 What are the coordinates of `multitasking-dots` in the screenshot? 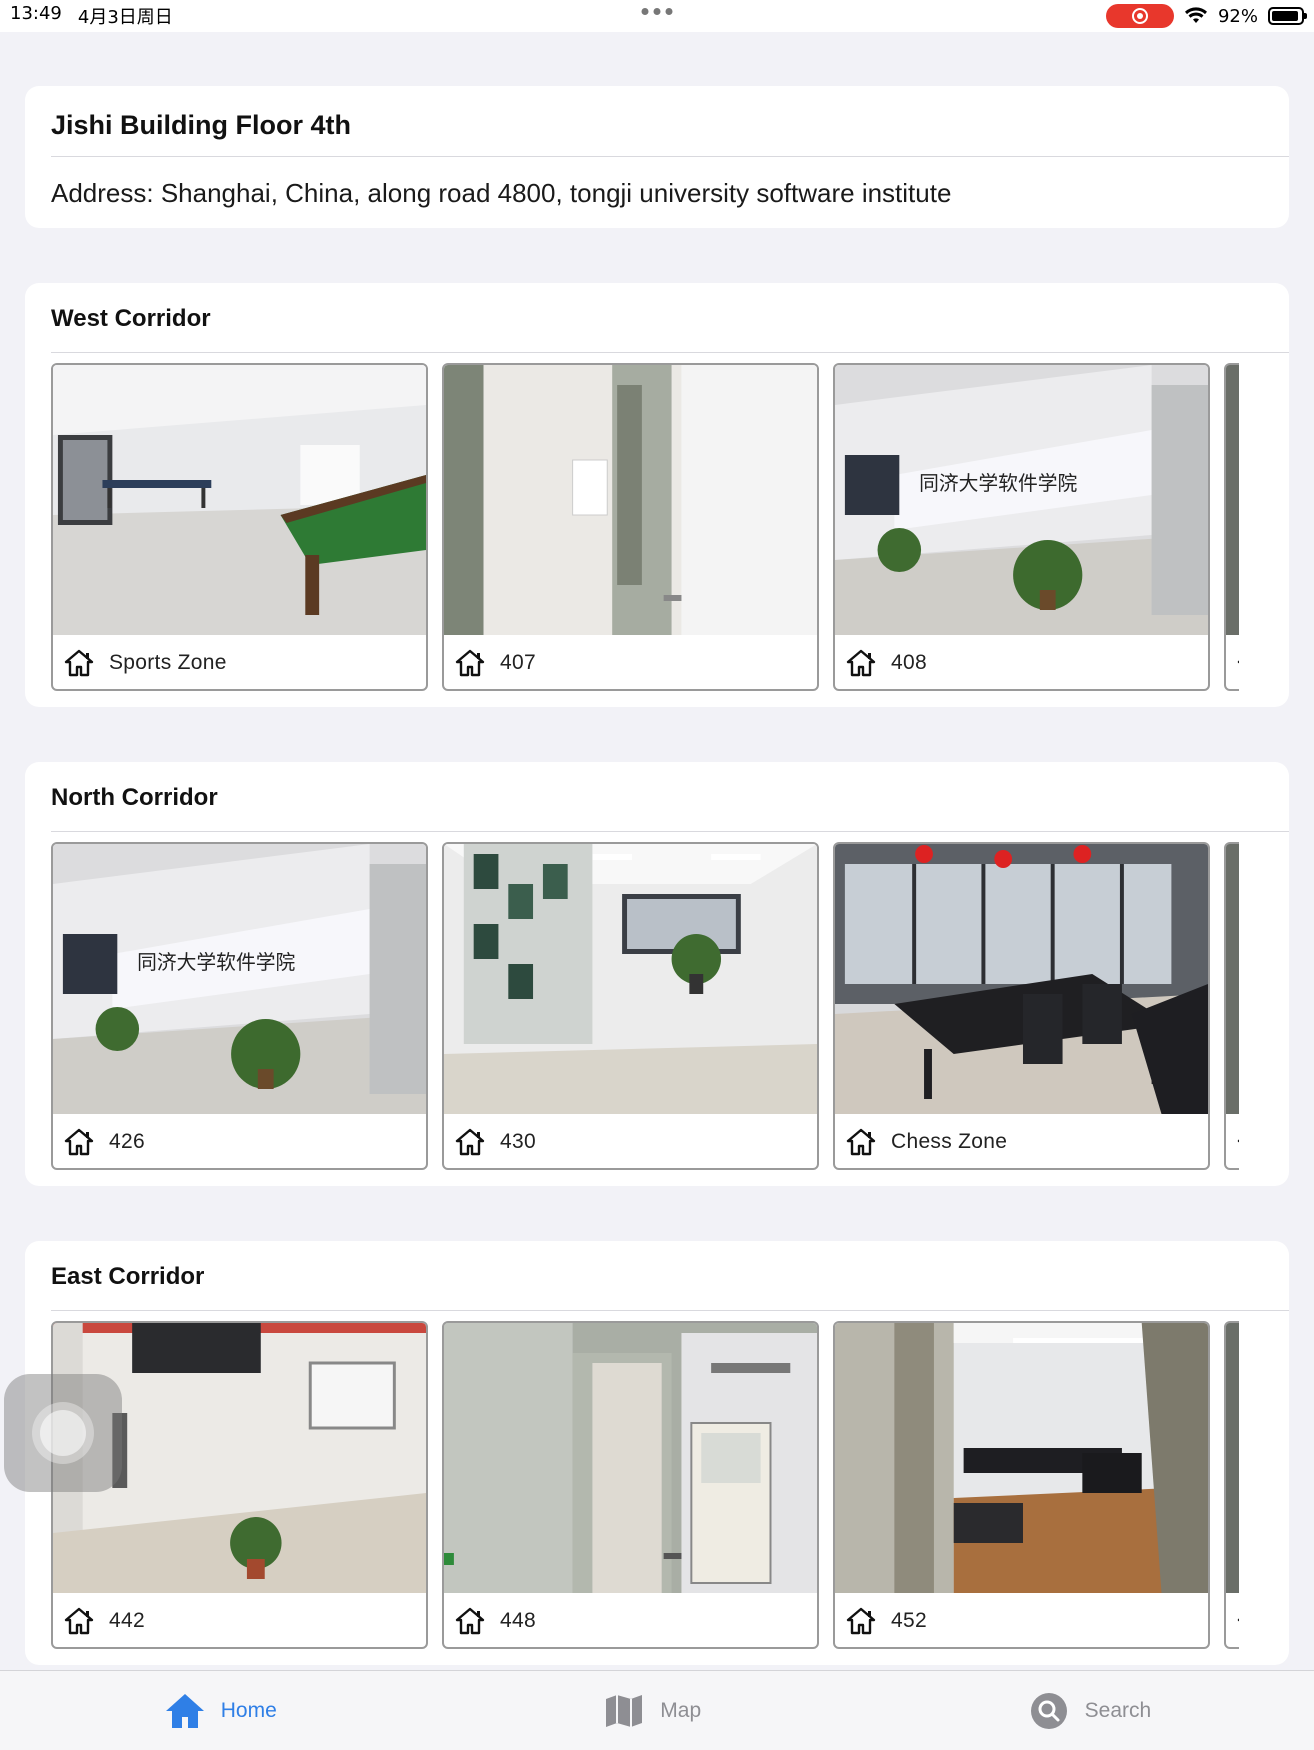 It's located at (657, 11).